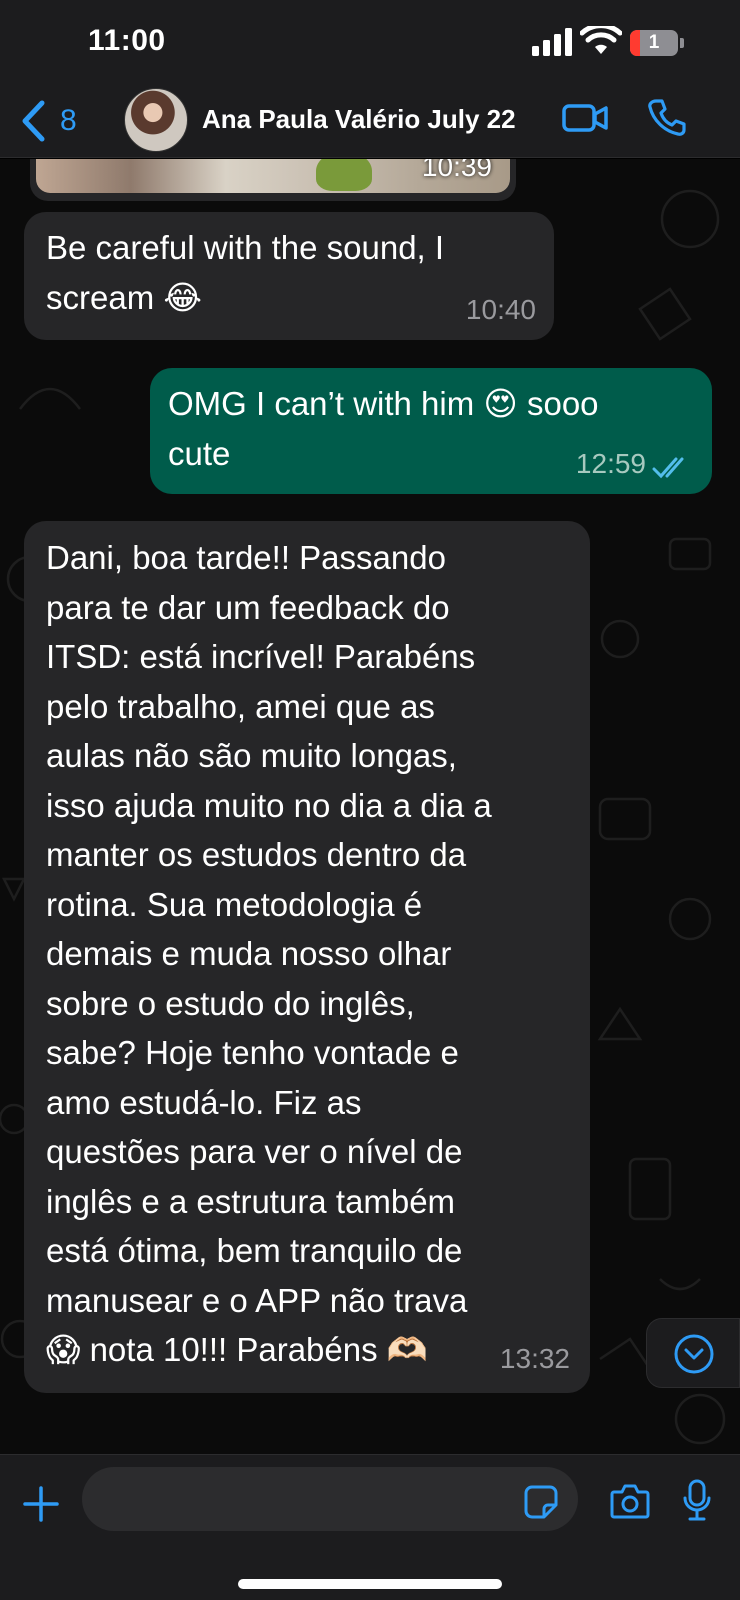  What do you see at coordinates (68, 120) in the screenshot?
I see `unread-count: 8` at bounding box center [68, 120].